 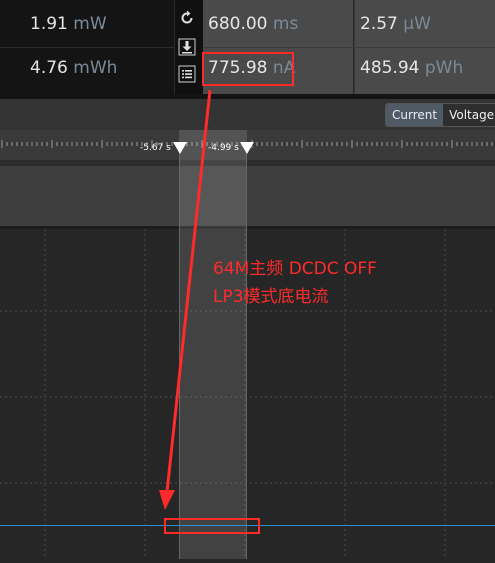 What do you see at coordinates (185, 299) in the screenshot?
I see `annotation-arrow` at bounding box center [185, 299].